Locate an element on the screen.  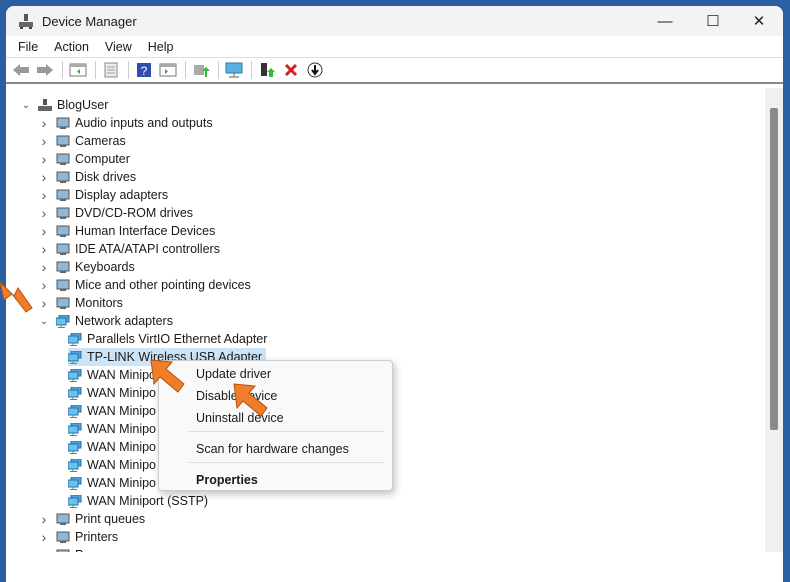
menu-item-update-driver: Update driver is located at coordinates (233, 374).